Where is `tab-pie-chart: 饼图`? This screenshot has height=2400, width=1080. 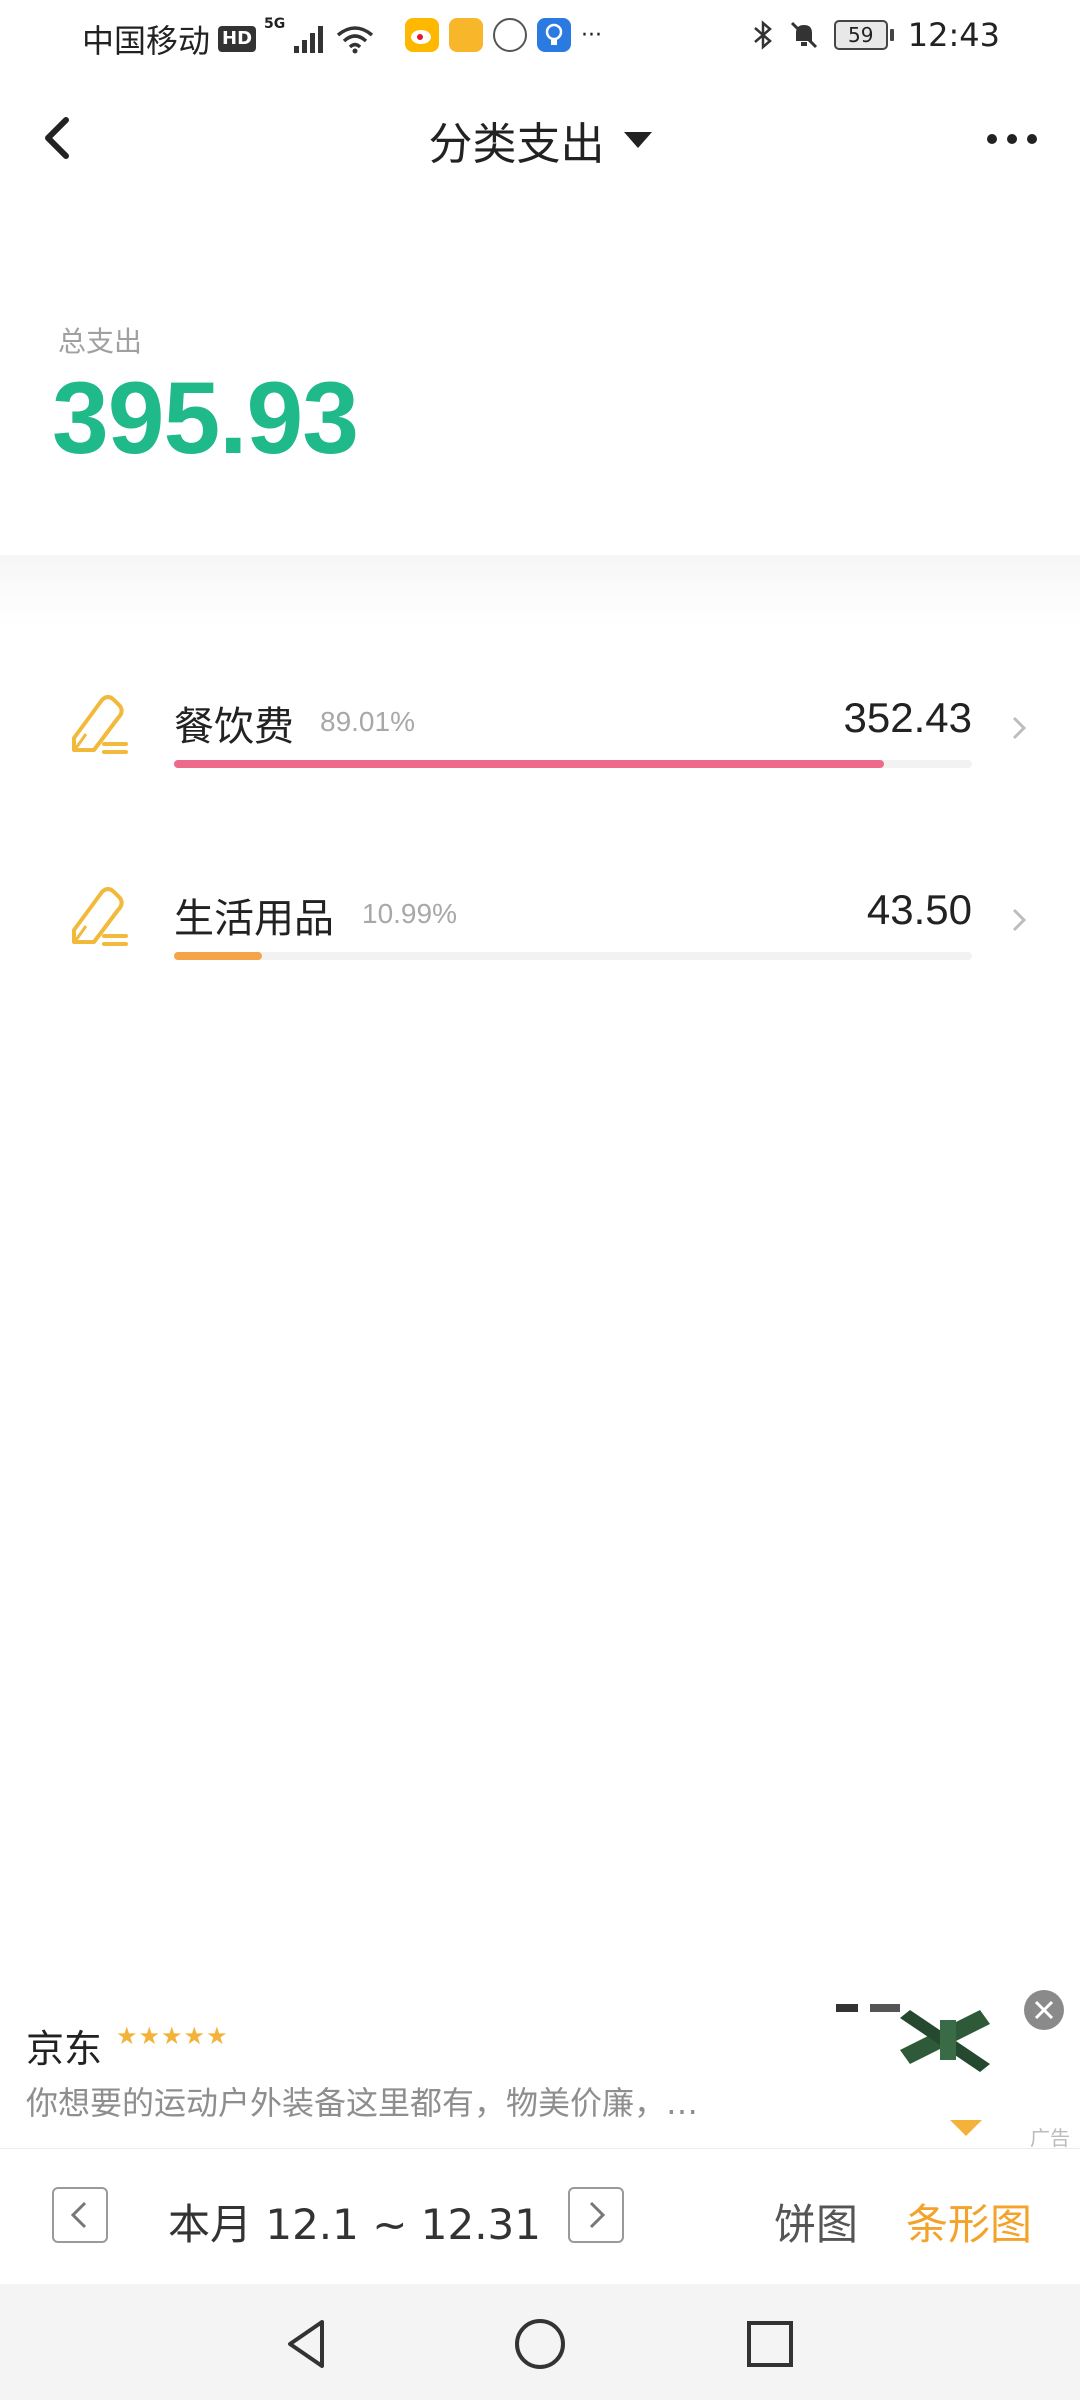
tab-pie-chart: 饼图 is located at coordinates (816, 2221).